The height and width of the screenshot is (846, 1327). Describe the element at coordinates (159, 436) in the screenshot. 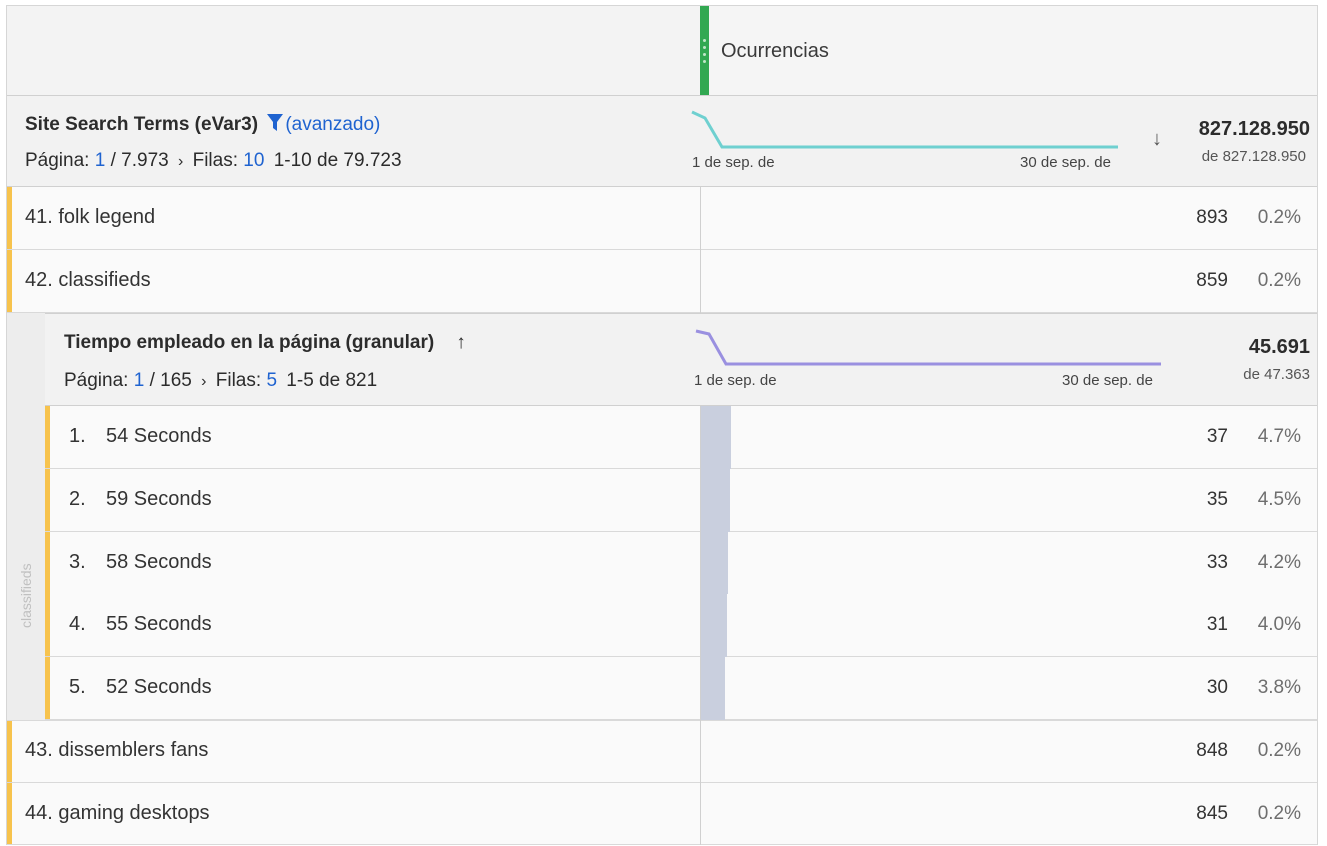

I see `row-label: 54 Seconds` at that location.